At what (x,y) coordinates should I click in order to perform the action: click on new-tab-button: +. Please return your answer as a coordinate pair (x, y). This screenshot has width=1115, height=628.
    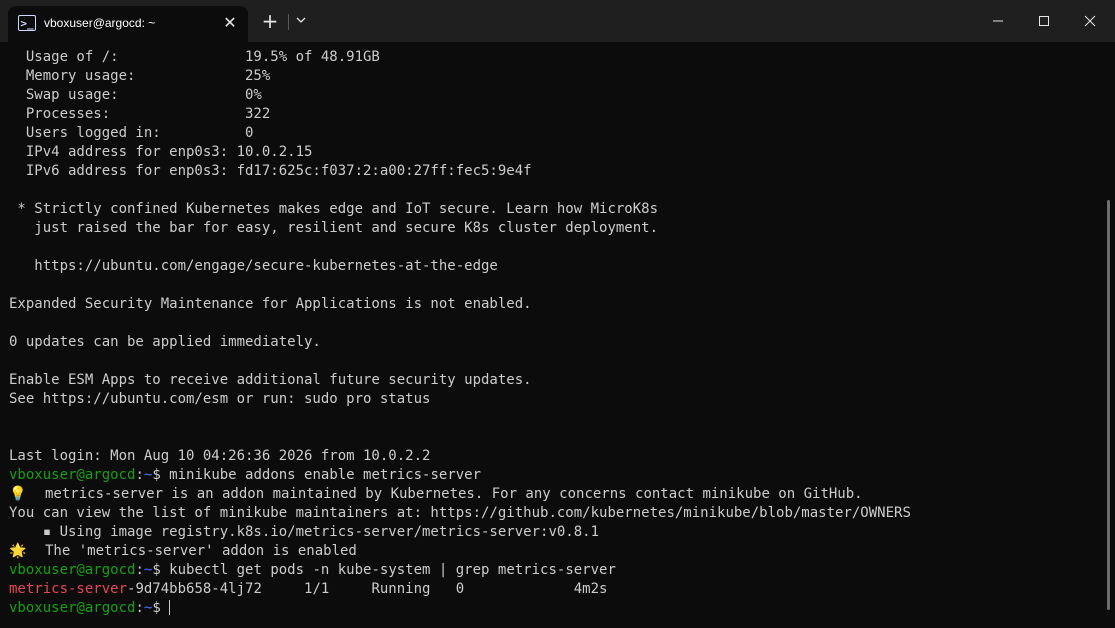
    Looking at the image, I should click on (270, 21).